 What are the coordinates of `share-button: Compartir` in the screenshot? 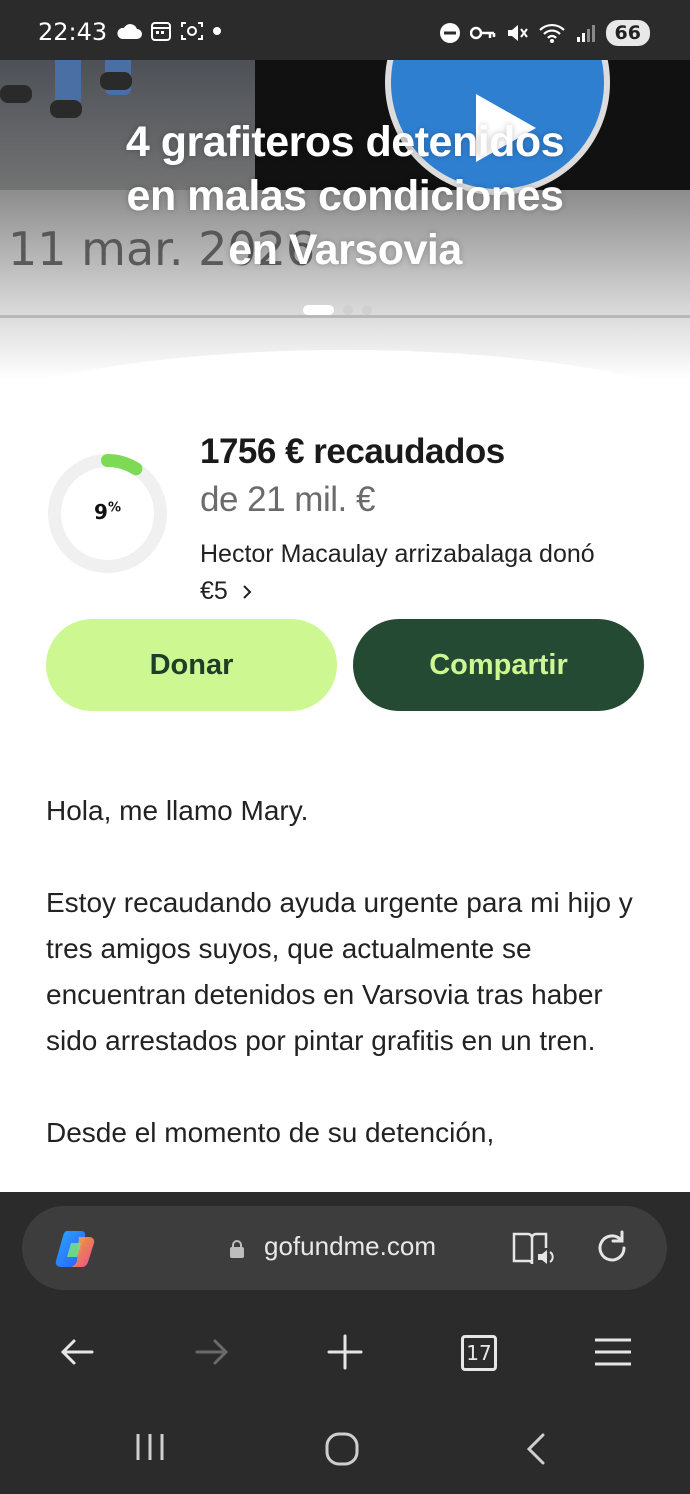 It's located at (498, 665).